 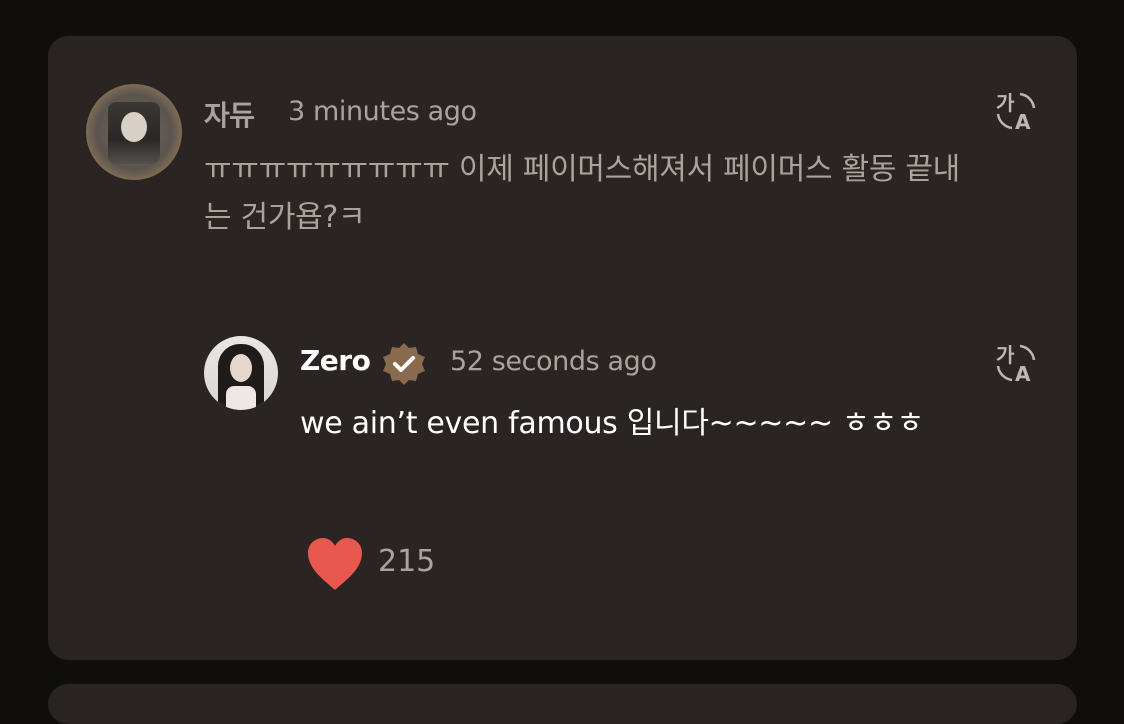 I want to click on next-comment-card, so click(x=562, y=704).